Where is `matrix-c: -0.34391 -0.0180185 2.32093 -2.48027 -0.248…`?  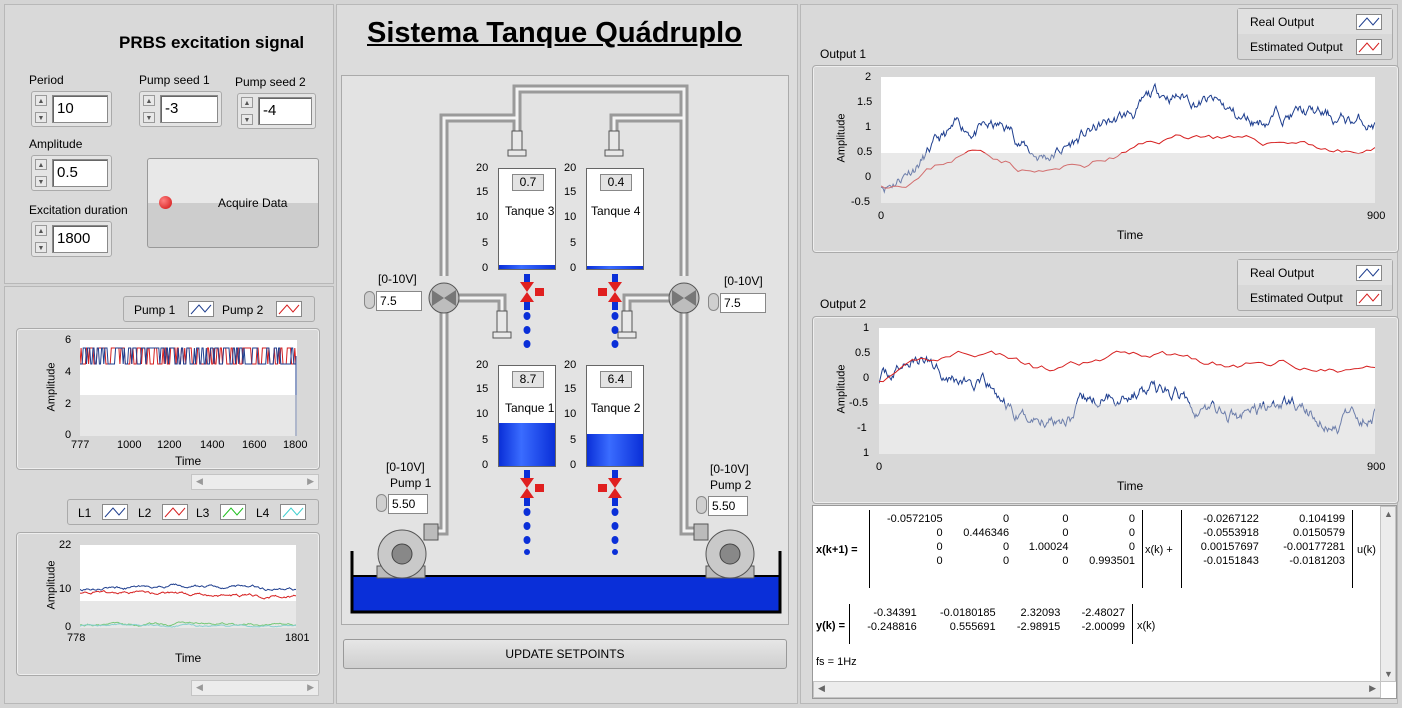 matrix-c: -0.34391 -0.0180185 2.32093 -2.48027 -0.248… is located at coordinates (991, 620).